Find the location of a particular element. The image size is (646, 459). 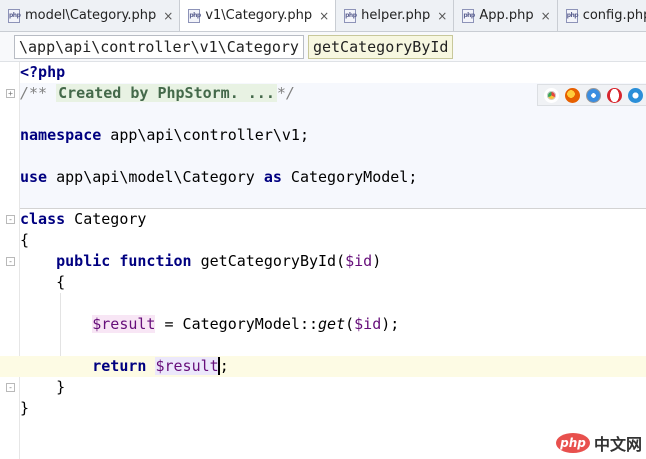

keyword: return is located at coordinates (119, 366).